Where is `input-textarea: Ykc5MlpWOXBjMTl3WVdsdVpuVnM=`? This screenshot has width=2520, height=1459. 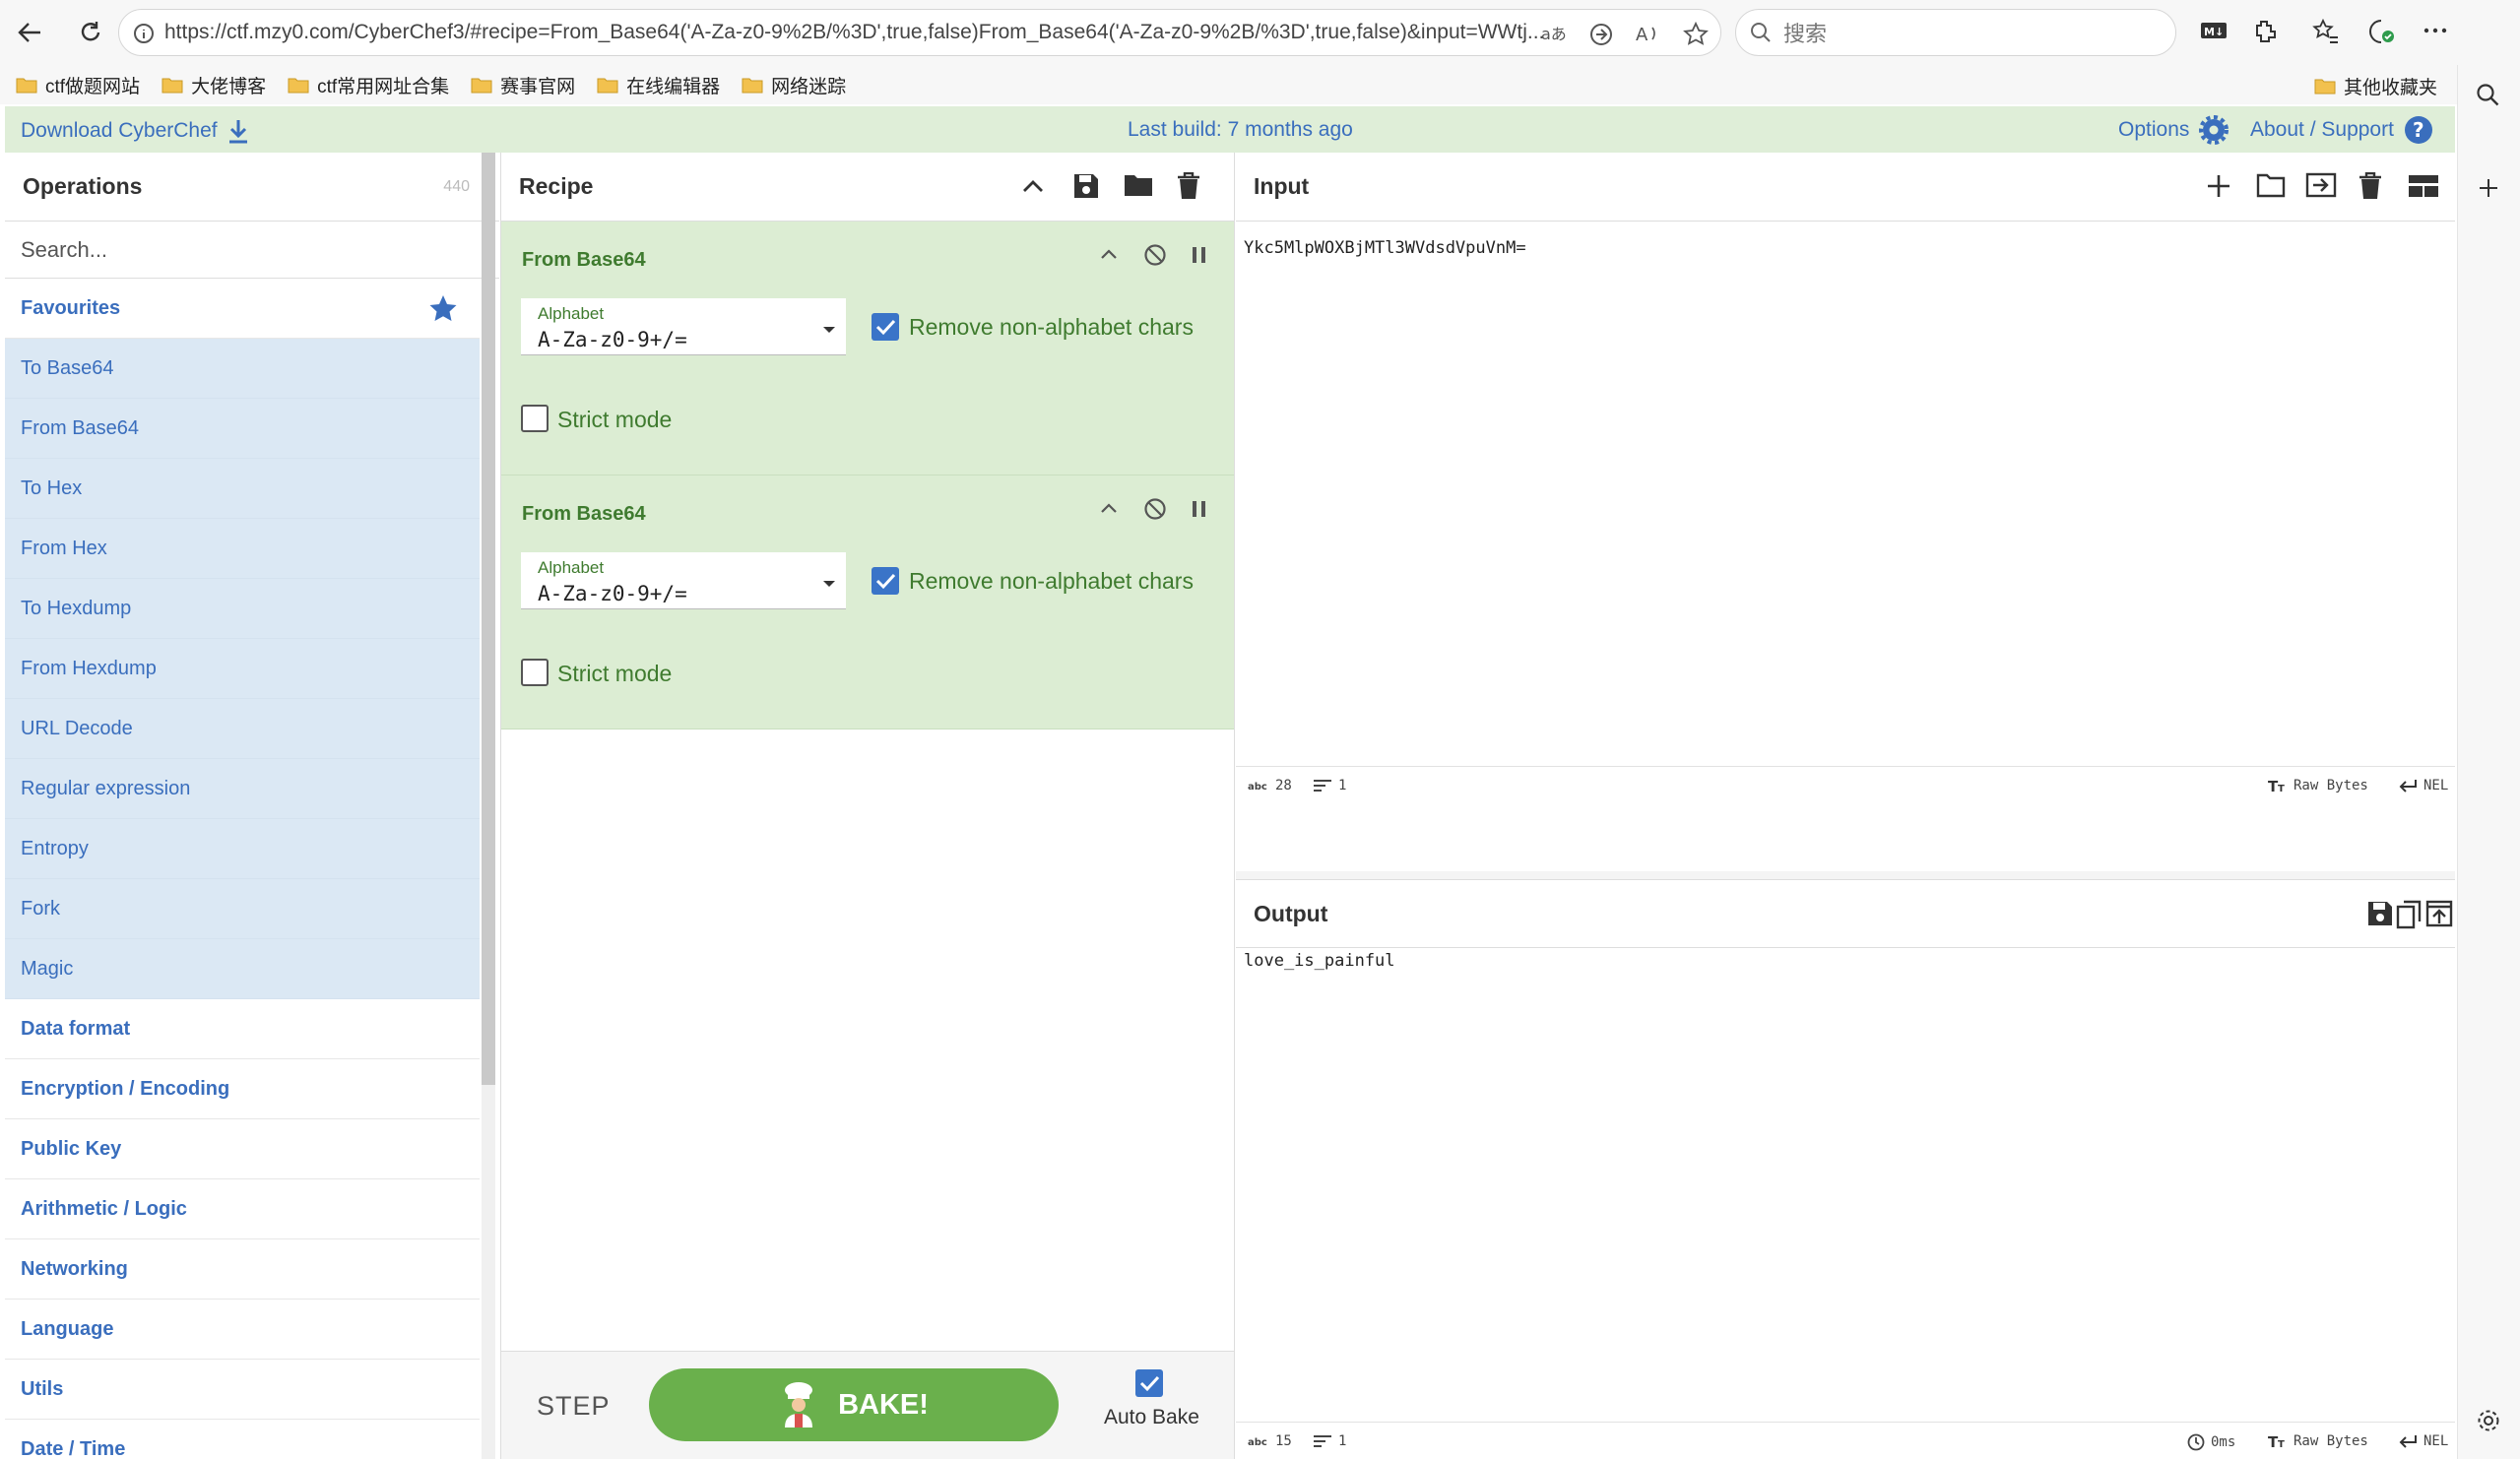
input-textarea: Ykc5MlpWOXBjMTl3WVdsdVpuVnM= is located at coordinates (1385, 248).